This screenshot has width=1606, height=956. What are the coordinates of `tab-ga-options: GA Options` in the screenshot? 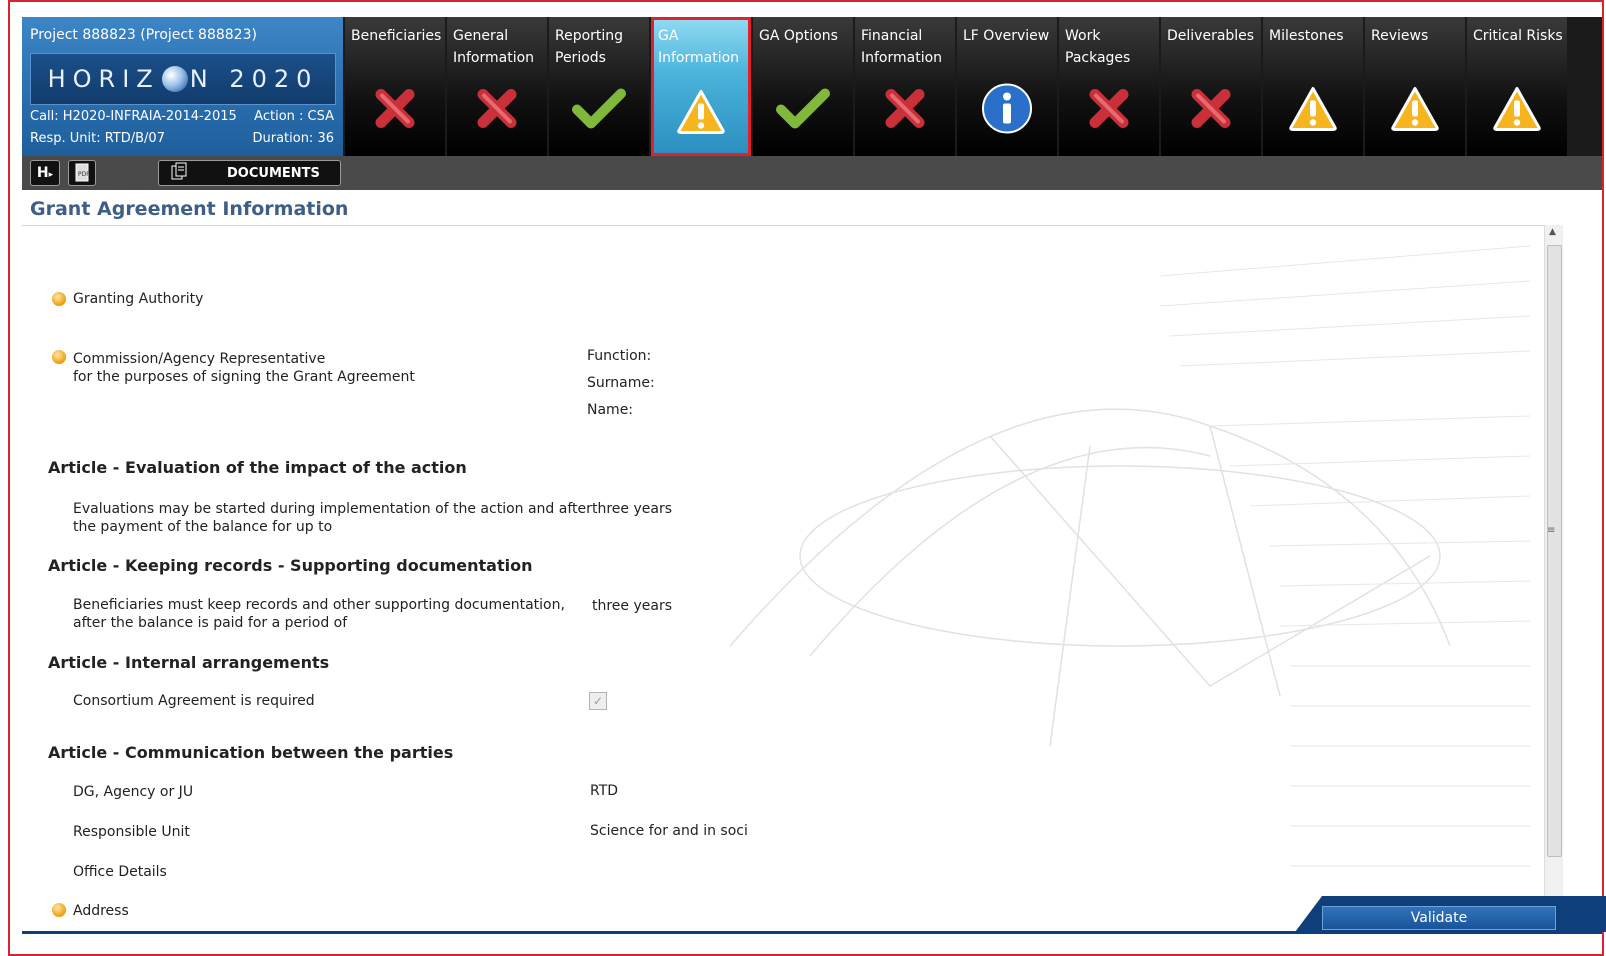 It's located at (803, 86).